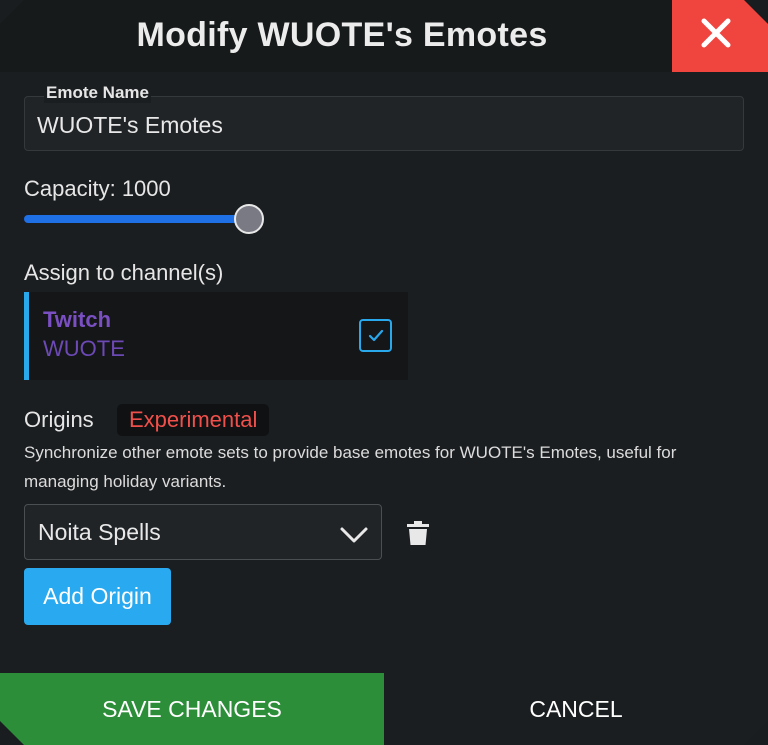  I want to click on experimental-badge: Experimental, so click(193, 420).